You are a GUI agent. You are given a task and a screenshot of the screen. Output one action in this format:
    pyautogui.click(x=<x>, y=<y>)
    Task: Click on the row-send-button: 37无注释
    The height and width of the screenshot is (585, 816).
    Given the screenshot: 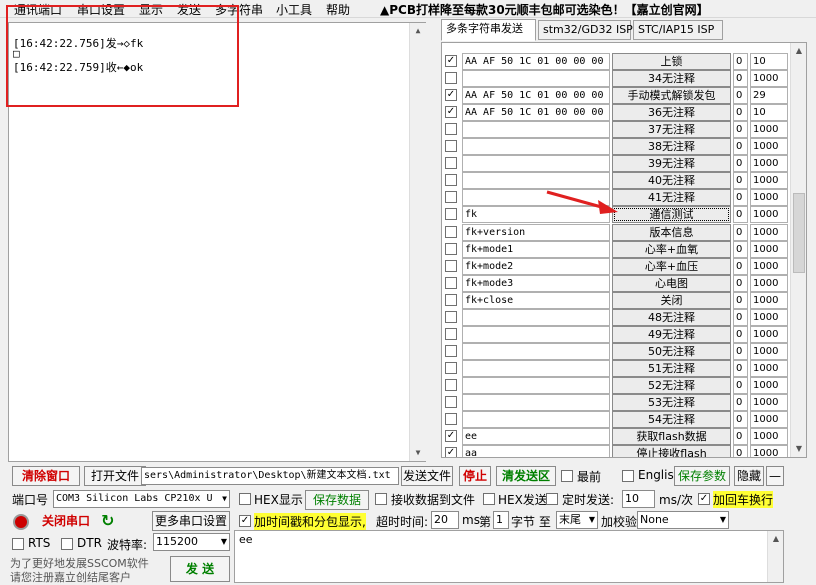 What is the action you would take?
    pyautogui.click(x=671, y=130)
    